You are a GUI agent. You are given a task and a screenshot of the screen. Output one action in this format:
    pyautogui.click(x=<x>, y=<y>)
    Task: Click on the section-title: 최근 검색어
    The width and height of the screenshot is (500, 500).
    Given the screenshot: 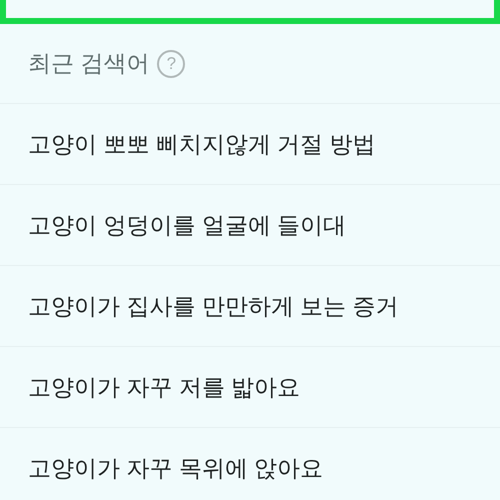 What is the action you would take?
    pyautogui.click(x=89, y=63)
    